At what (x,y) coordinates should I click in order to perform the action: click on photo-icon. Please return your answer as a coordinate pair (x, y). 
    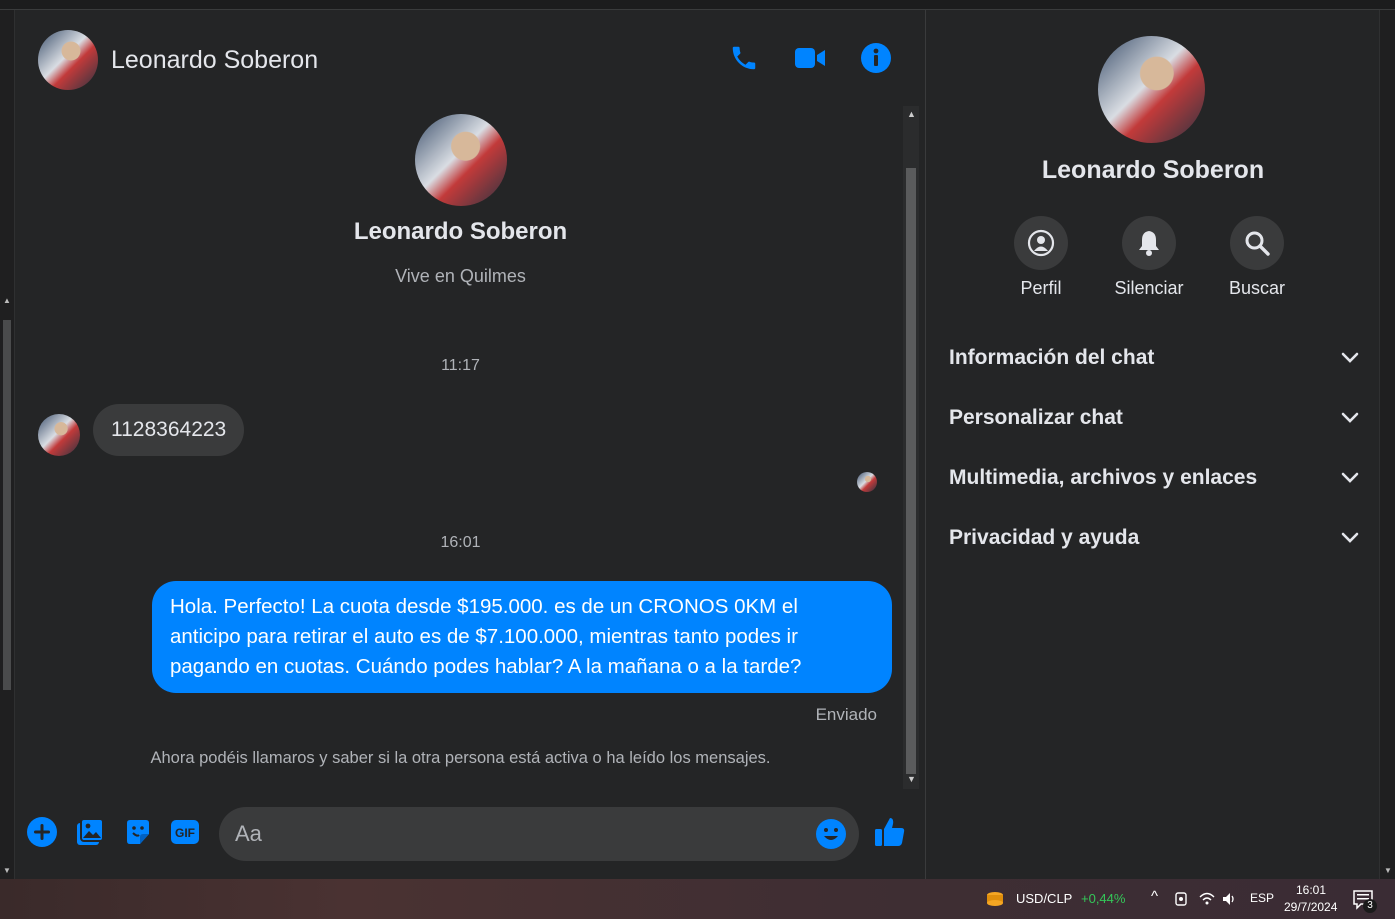
    Looking at the image, I should click on (90, 832).